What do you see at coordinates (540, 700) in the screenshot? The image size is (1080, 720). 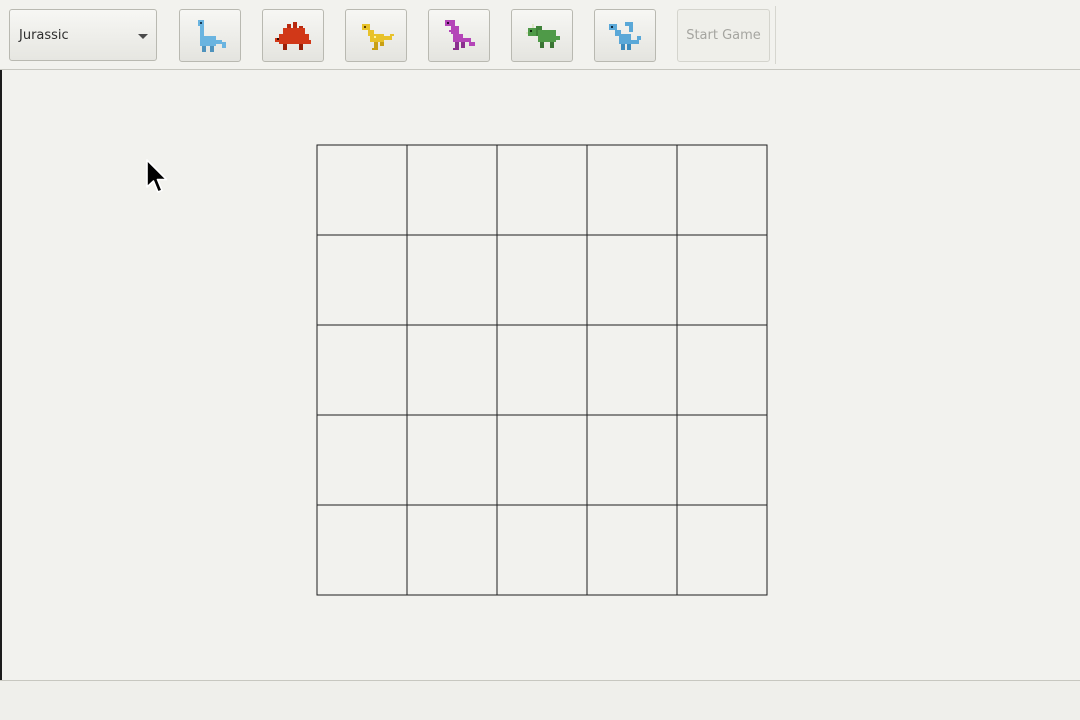 I see `status-bar` at bounding box center [540, 700].